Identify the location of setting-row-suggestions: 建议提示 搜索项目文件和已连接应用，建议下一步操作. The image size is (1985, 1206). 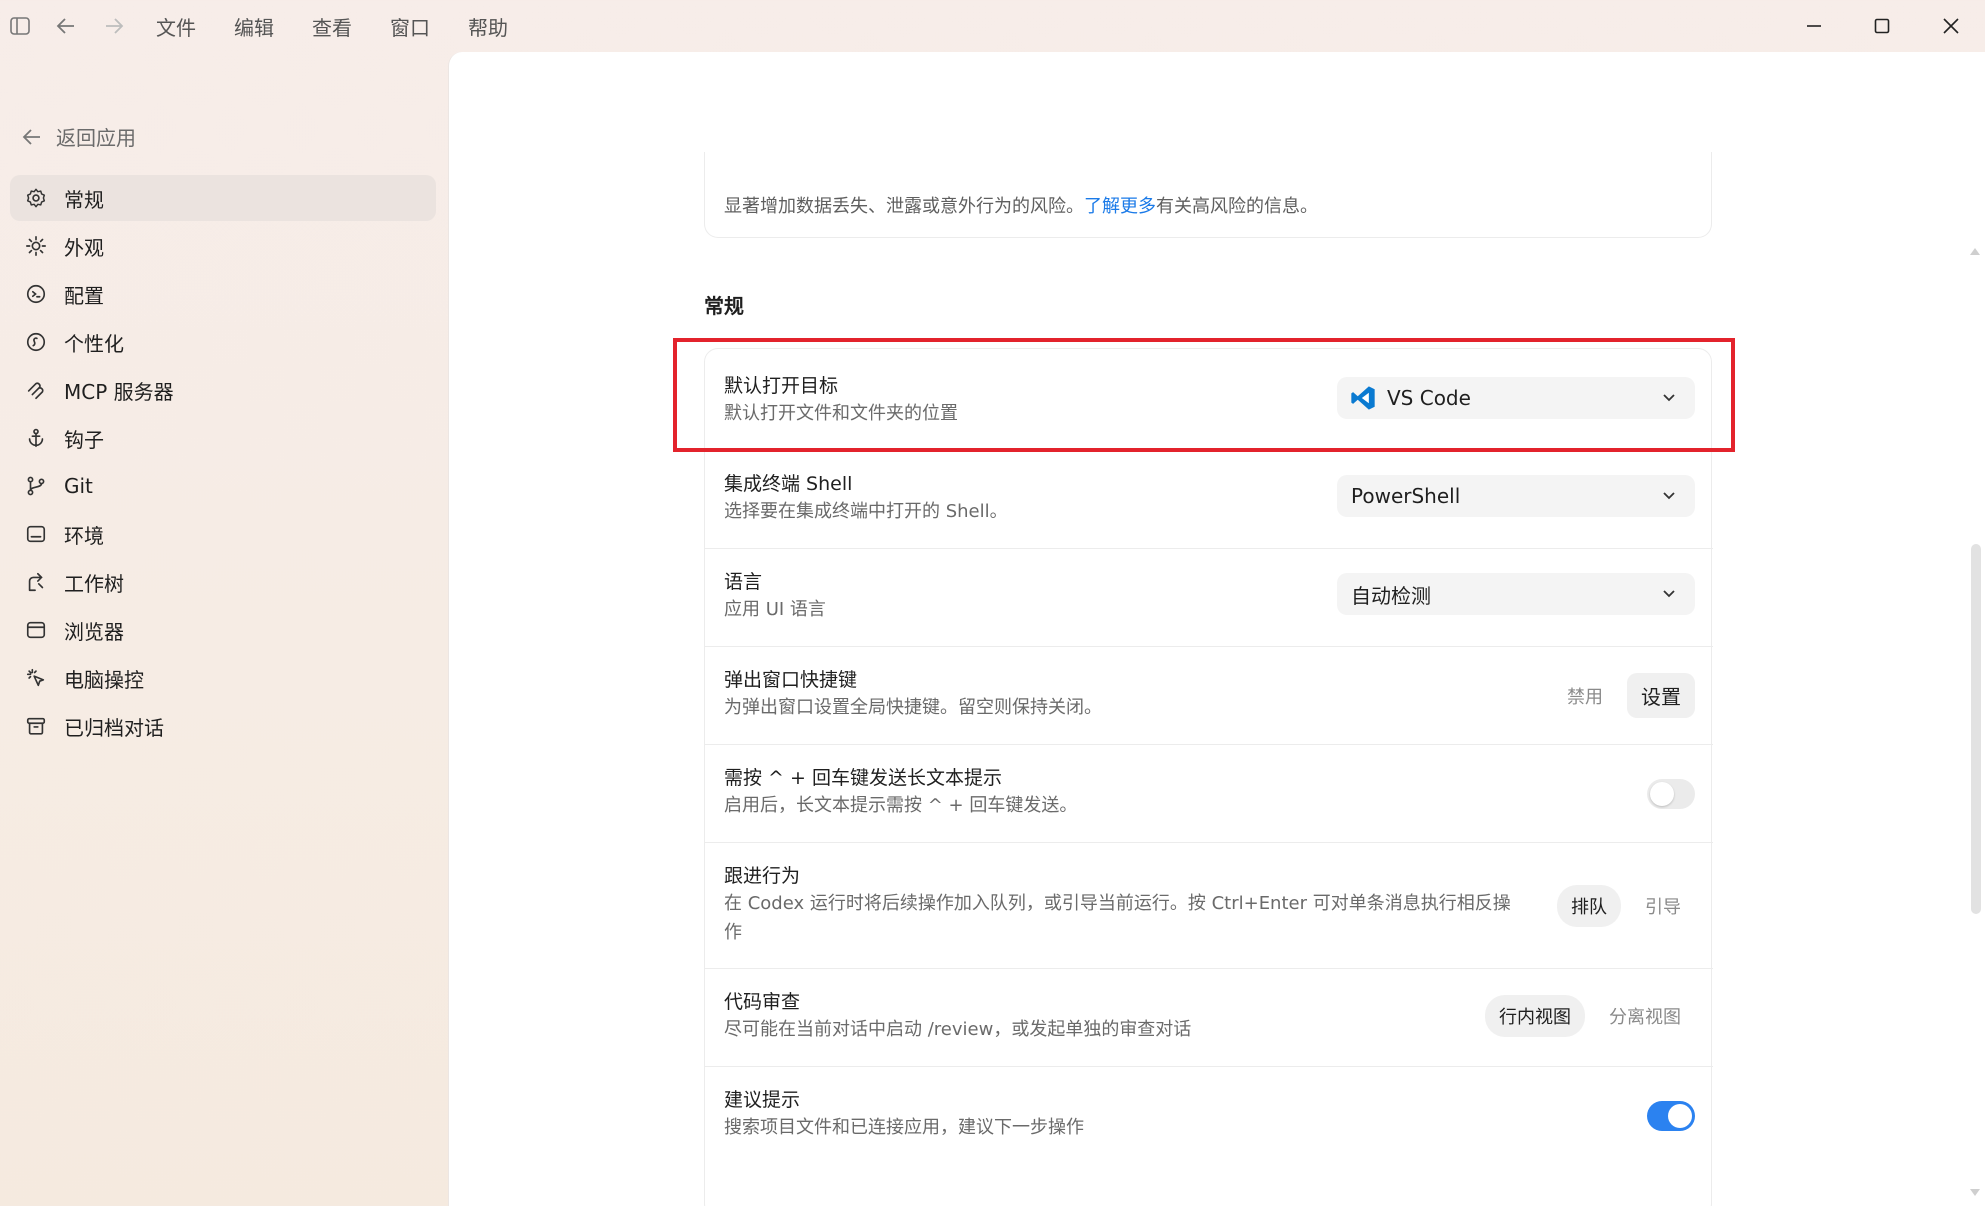
(1209, 1116).